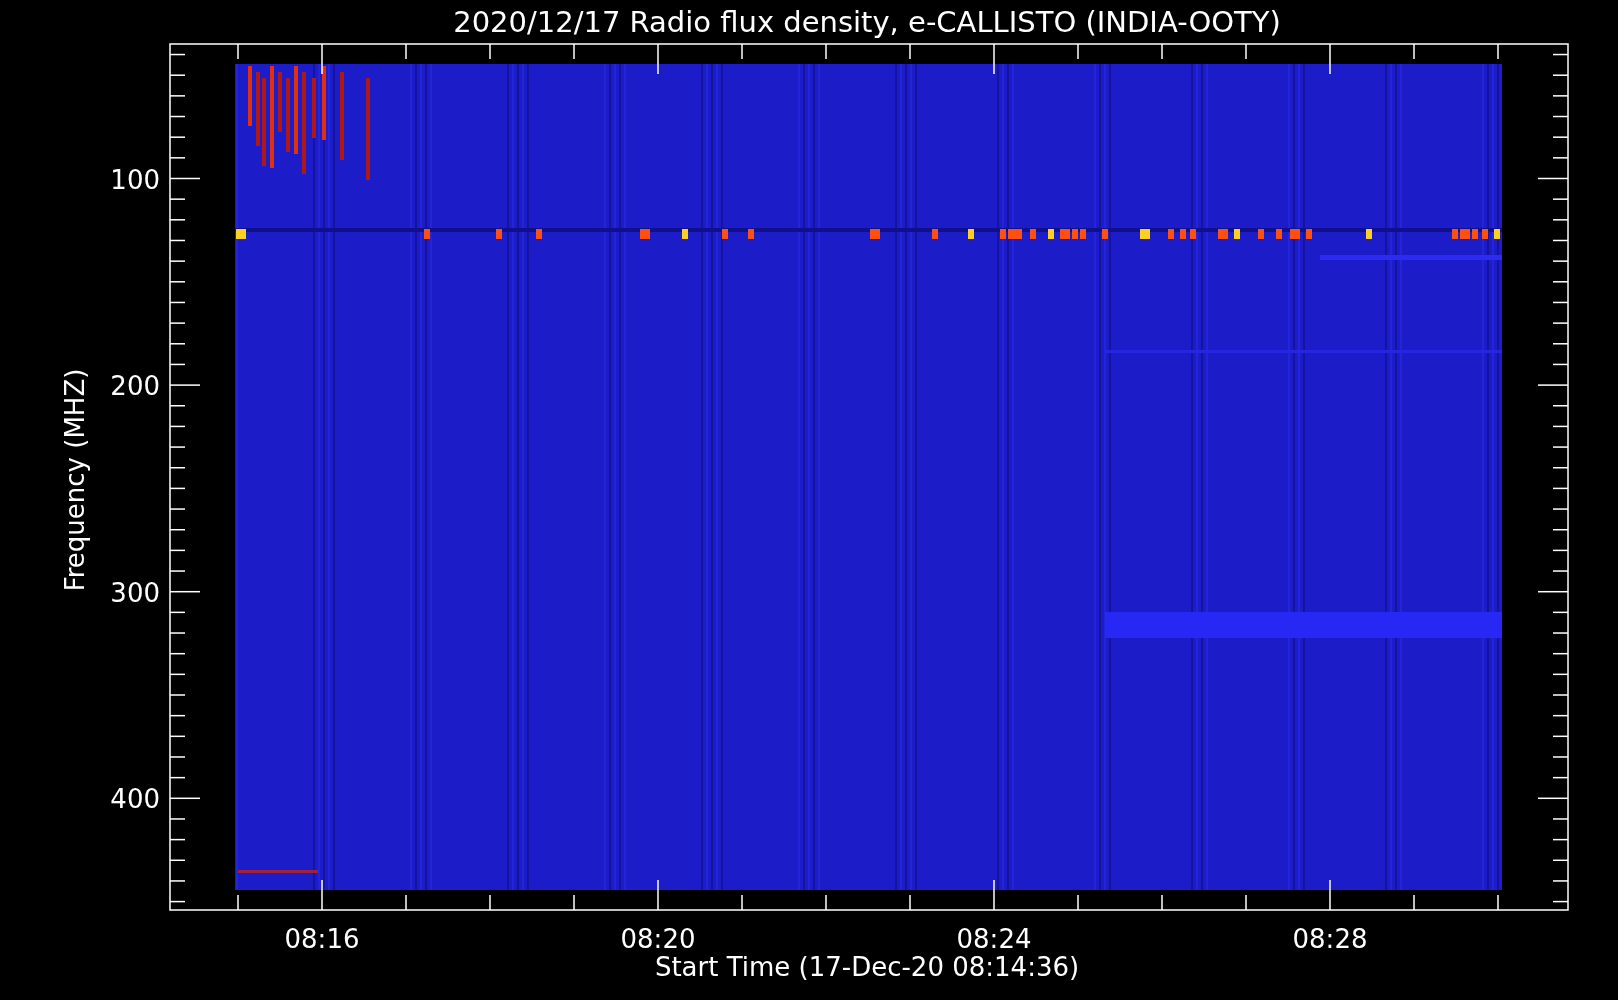  What do you see at coordinates (1330, 939) in the screenshot?
I see `x-tick-label: 08:28` at bounding box center [1330, 939].